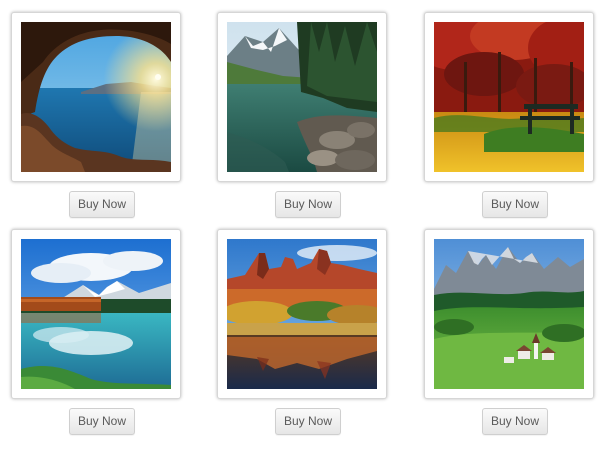  I want to click on sea-cave-image, so click(96, 97).